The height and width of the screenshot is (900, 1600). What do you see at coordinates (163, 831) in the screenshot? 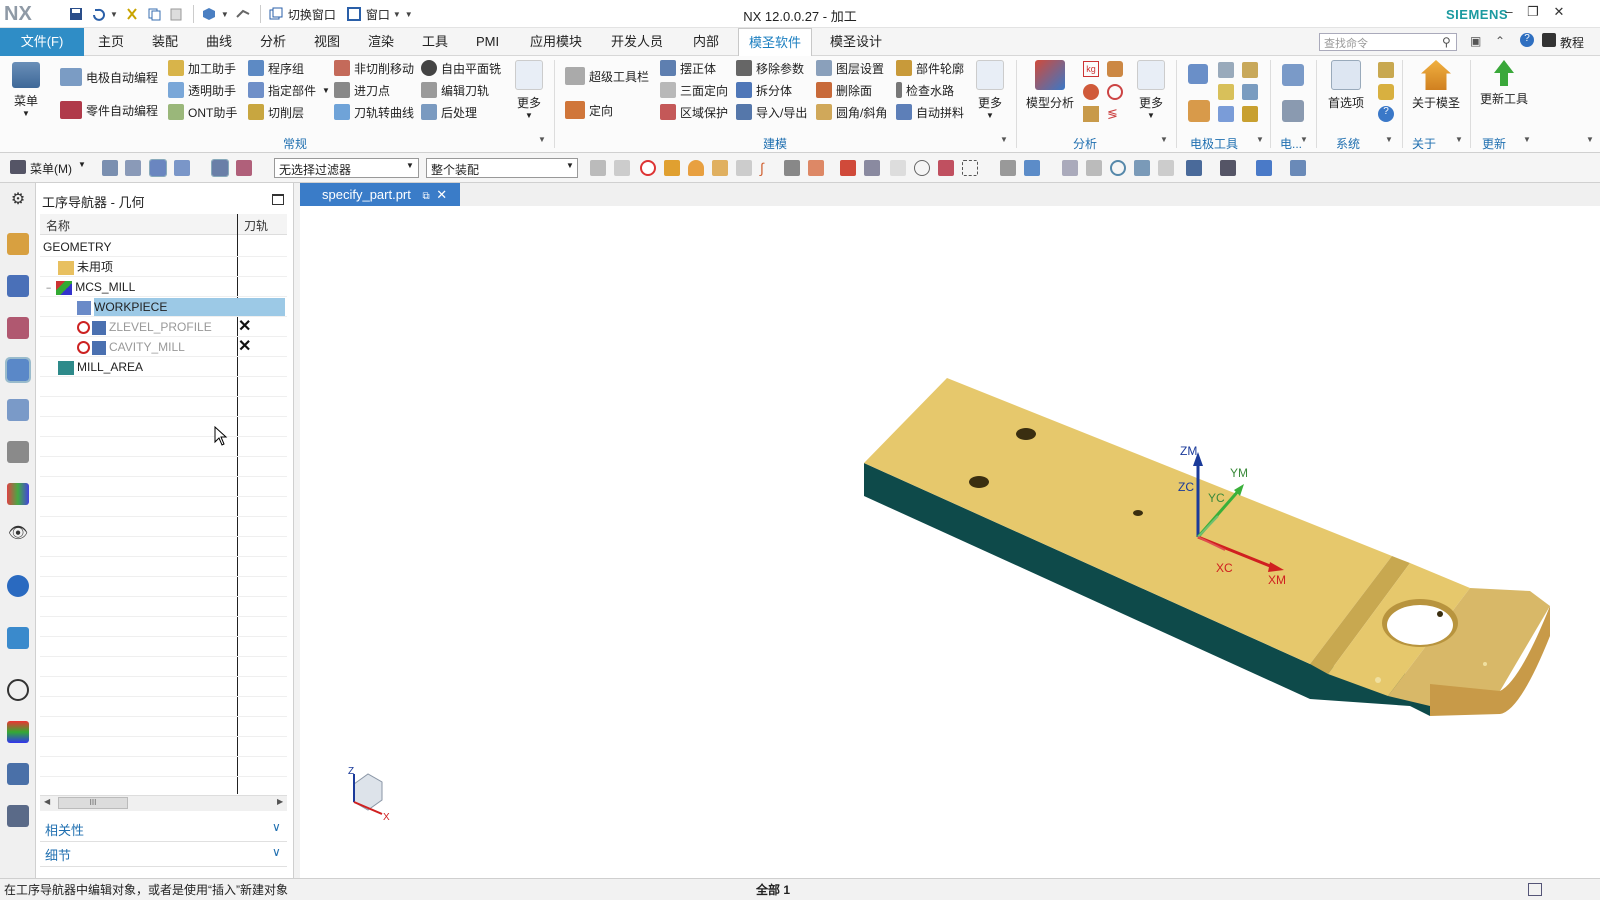
I see `dependency-panel-header: 相关性` at bounding box center [163, 831].